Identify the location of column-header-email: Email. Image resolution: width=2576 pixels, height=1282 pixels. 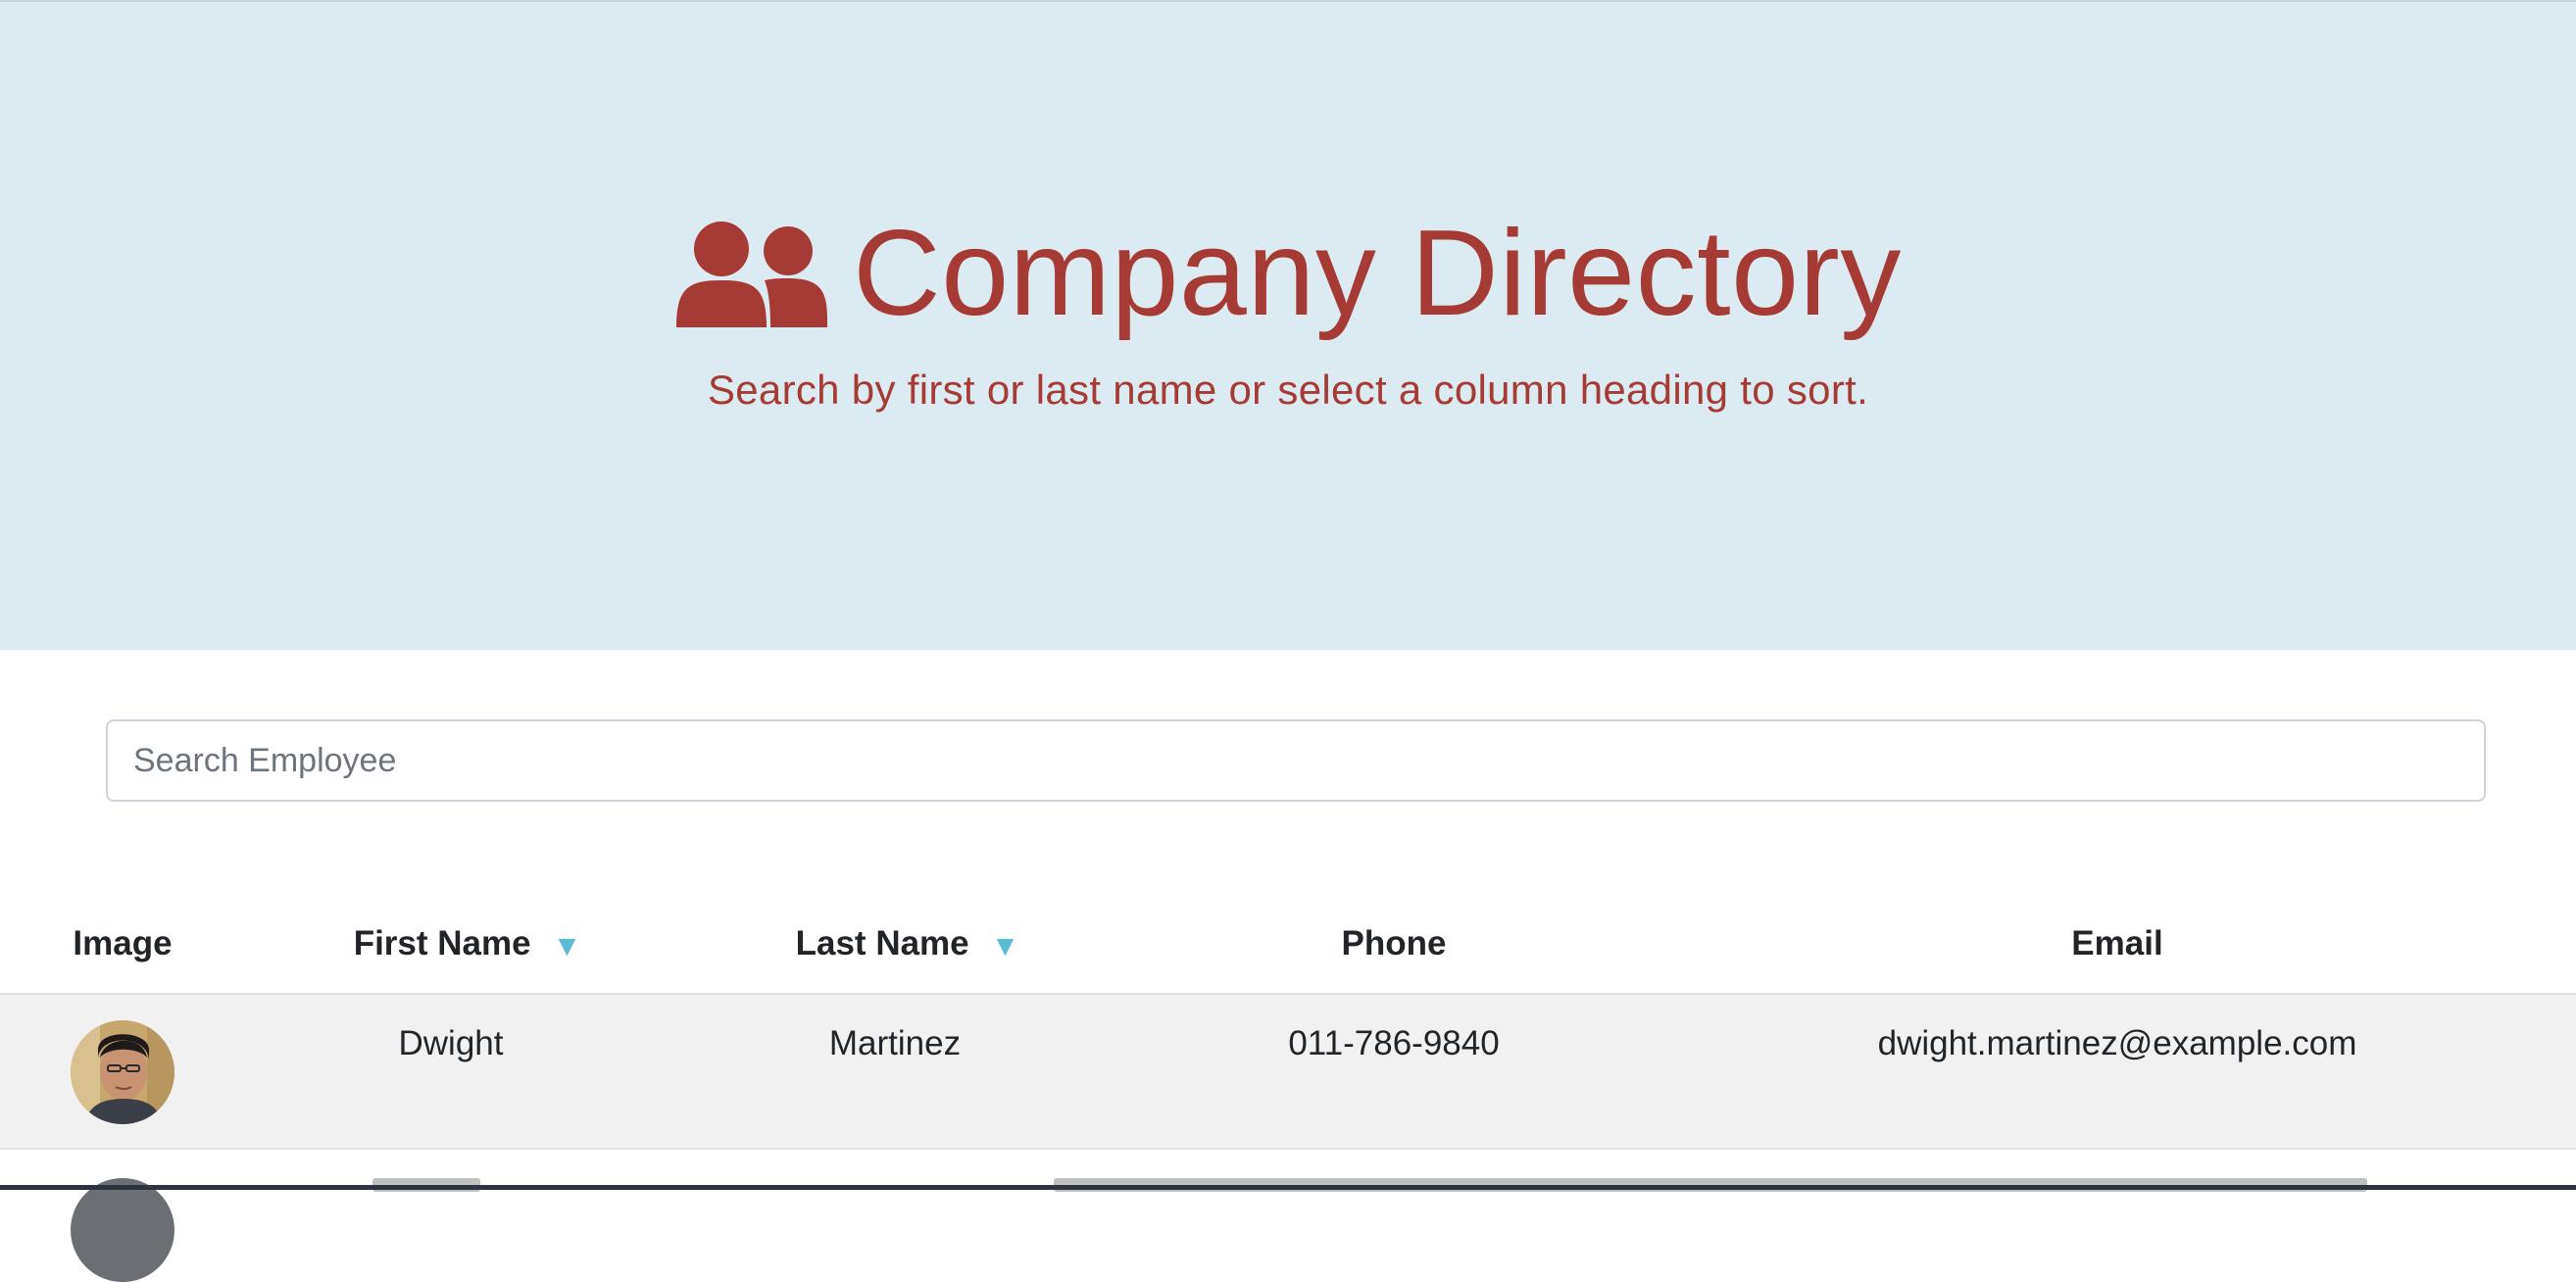
(2117, 944).